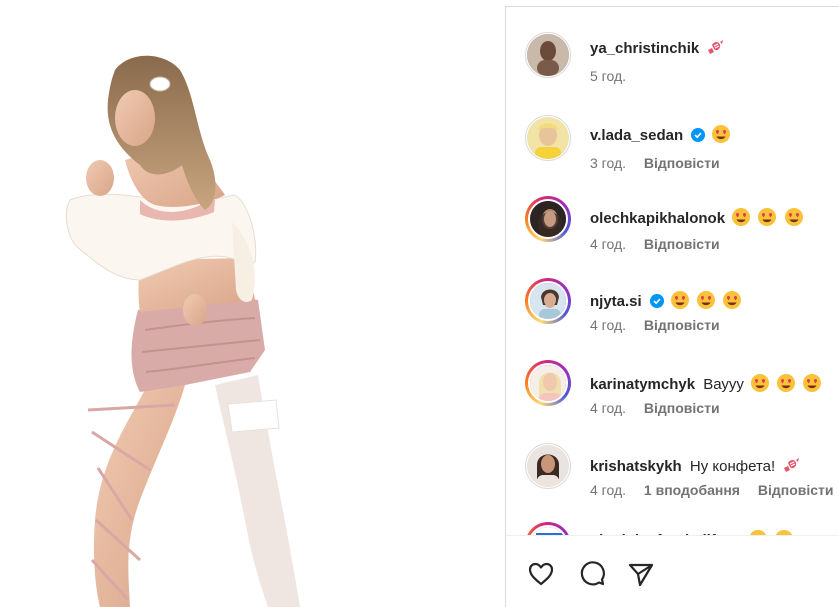 The width and height of the screenshot is (839, 607). I want to click on heart-outline-icon, so click(541, 577).